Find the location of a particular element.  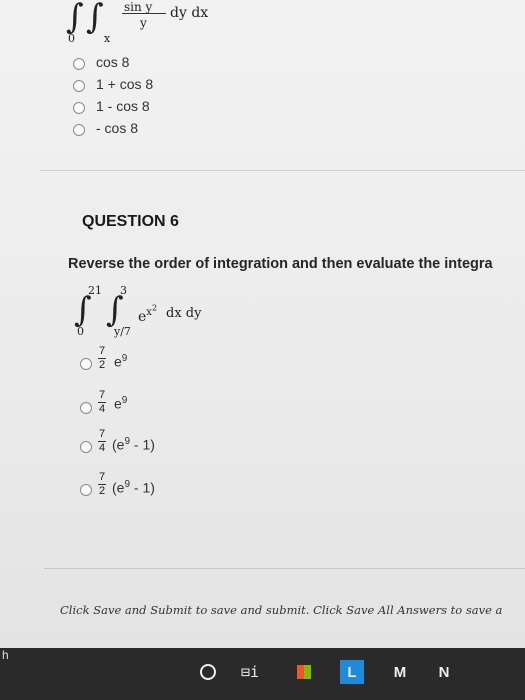

question-divider is located at coordinates (282, 170).